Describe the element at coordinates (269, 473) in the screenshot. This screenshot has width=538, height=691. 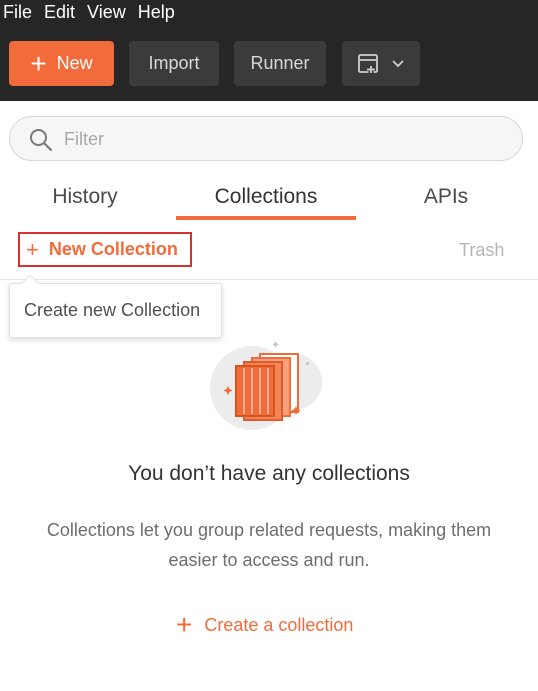
I see `empty-state-title: You don’t have any collections` at that location.